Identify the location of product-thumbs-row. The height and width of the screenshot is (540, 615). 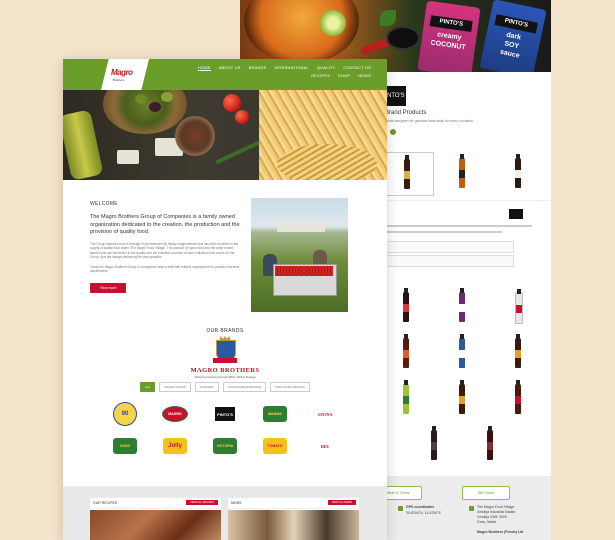
(465, 175).